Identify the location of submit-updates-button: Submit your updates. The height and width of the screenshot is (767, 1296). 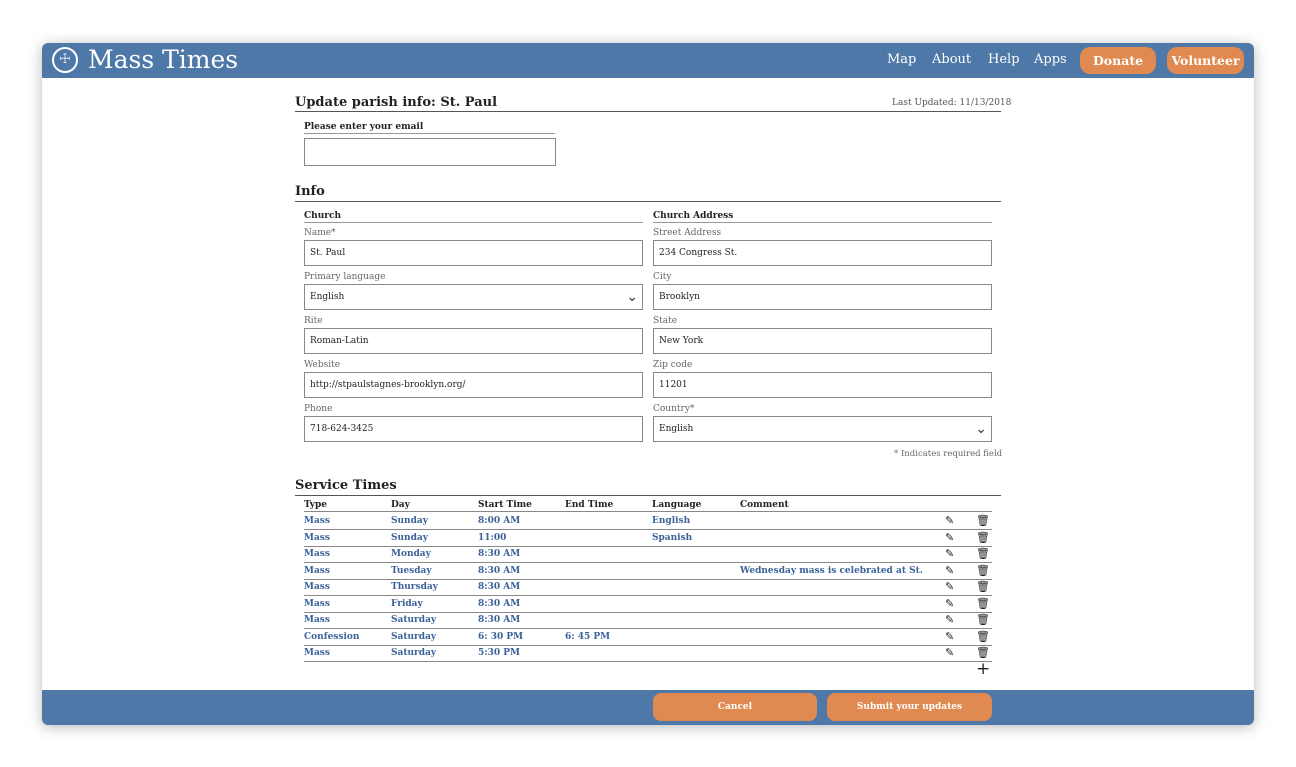
(909, 707).